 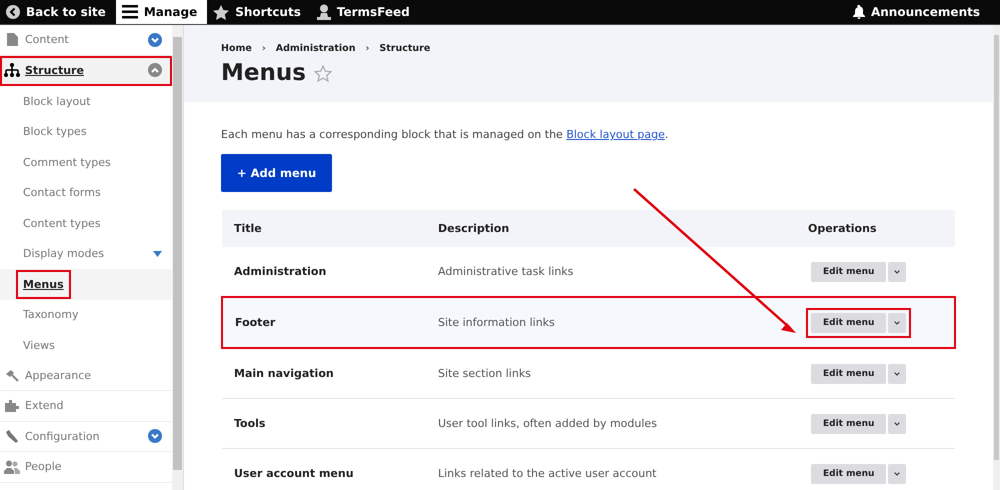 What do you see at coordinates (57, 101) in the screenshot?
I see `sidebar-subitem: Block layout` at bounding box center [57, 101].